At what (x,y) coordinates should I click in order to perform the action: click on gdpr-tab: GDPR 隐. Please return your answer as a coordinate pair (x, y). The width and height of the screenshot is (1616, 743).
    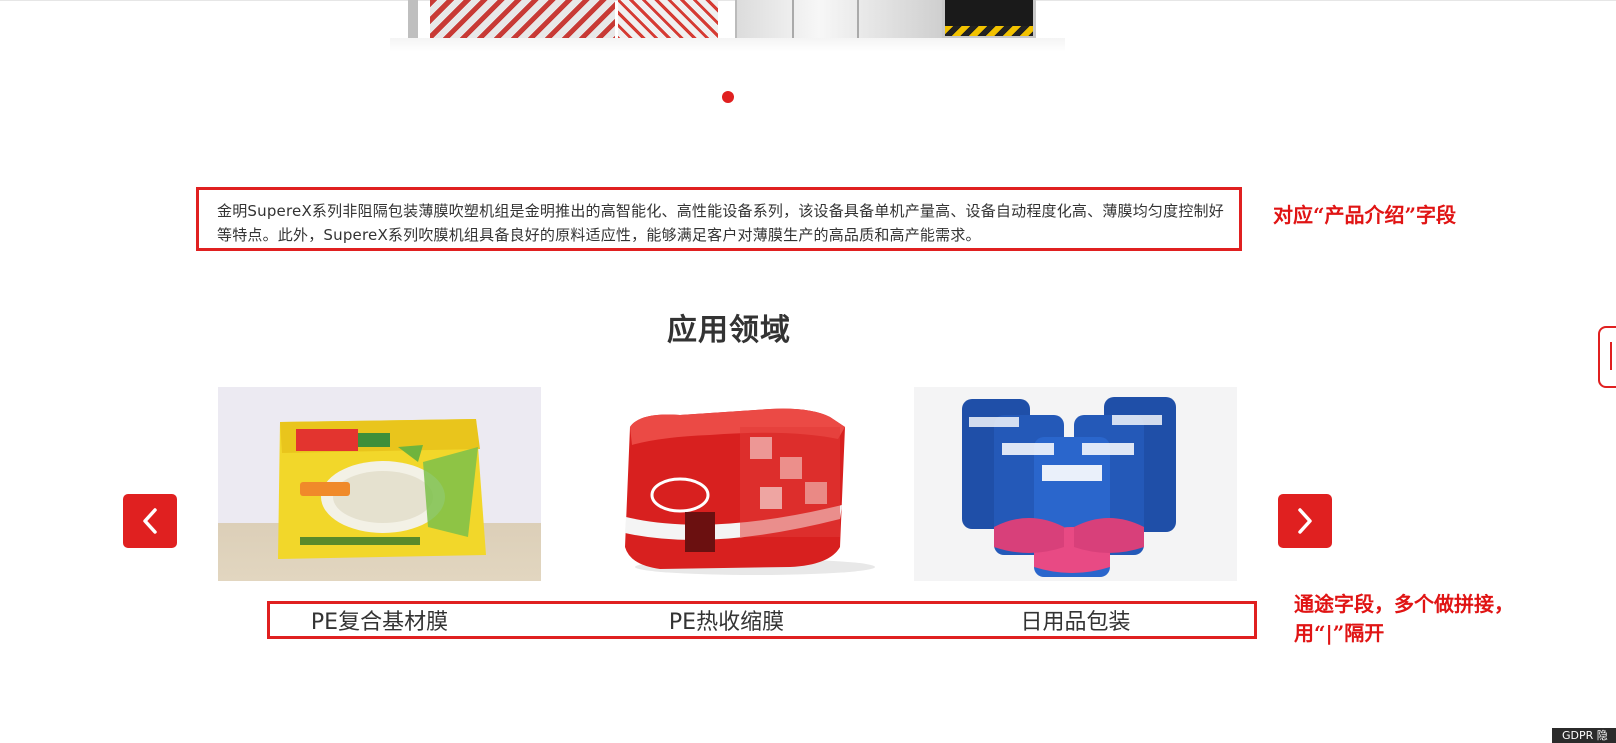
    Looking at the image, I should click on (1584, 735).